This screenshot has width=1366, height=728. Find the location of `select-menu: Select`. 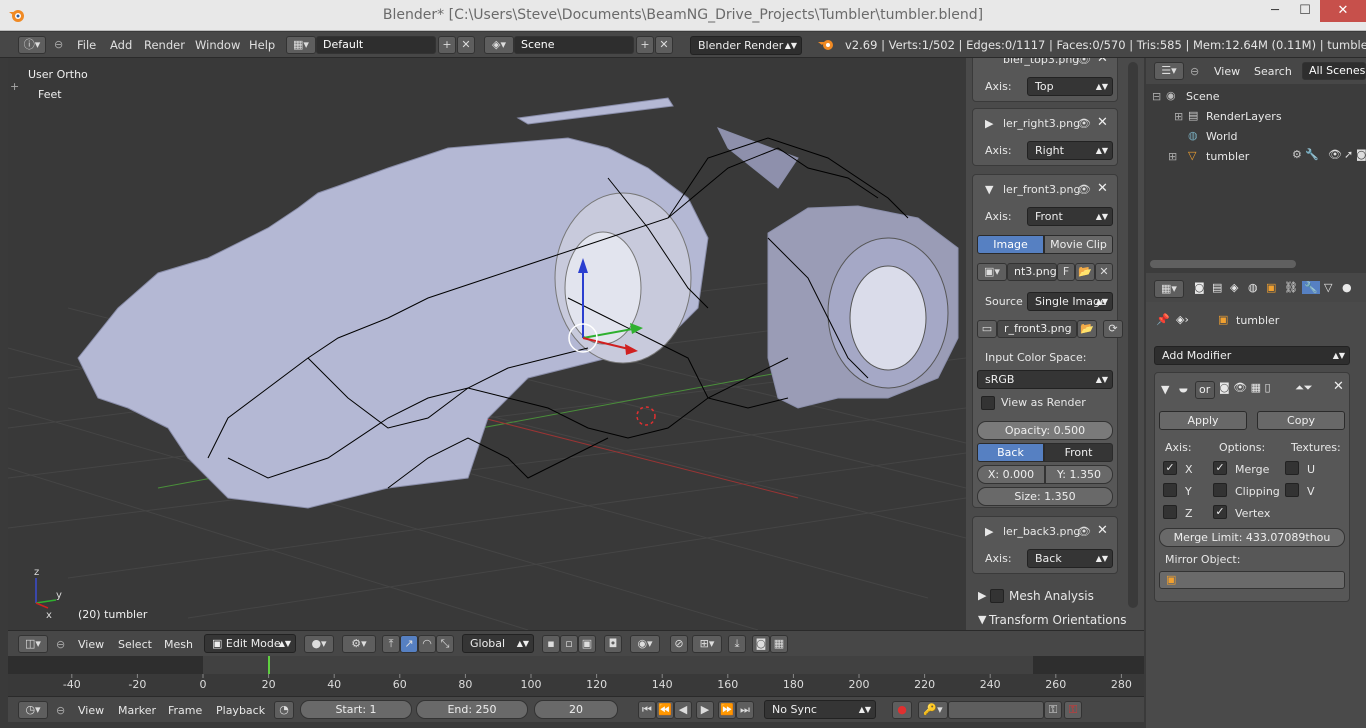

select-menu: Select is located at coordinates (135, 644).